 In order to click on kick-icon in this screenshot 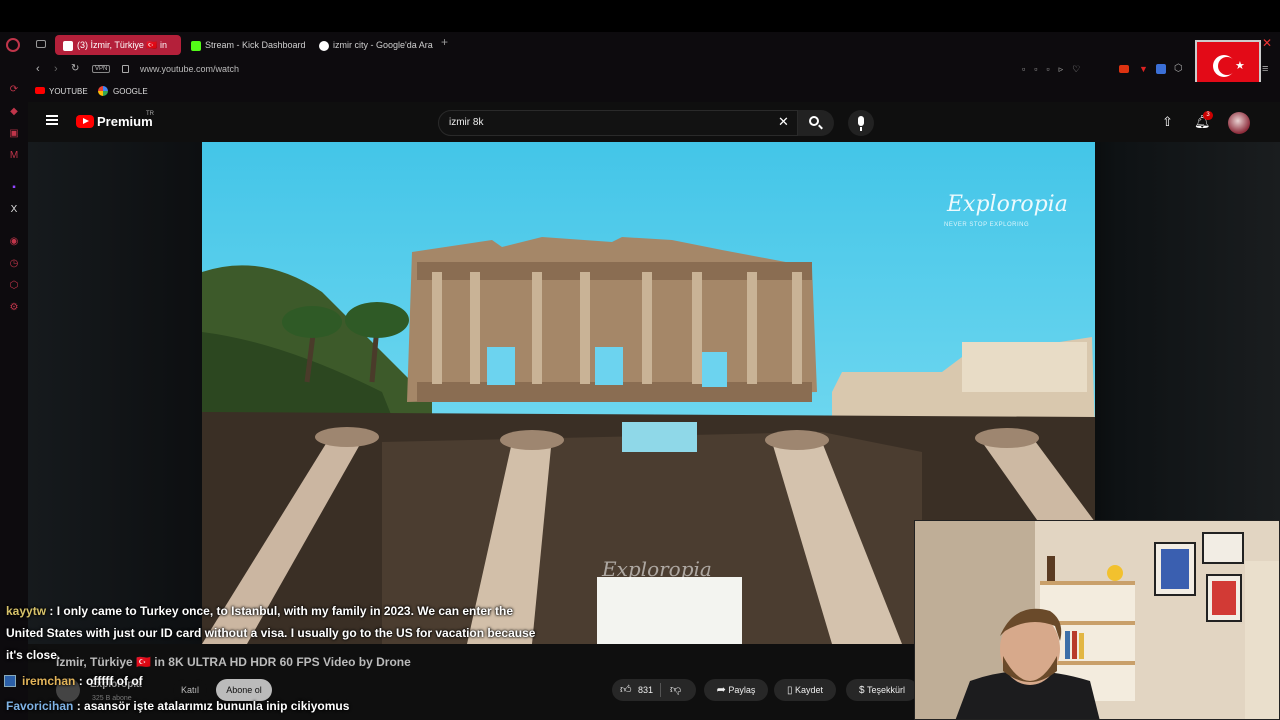, I will do `click(196, 45)`.